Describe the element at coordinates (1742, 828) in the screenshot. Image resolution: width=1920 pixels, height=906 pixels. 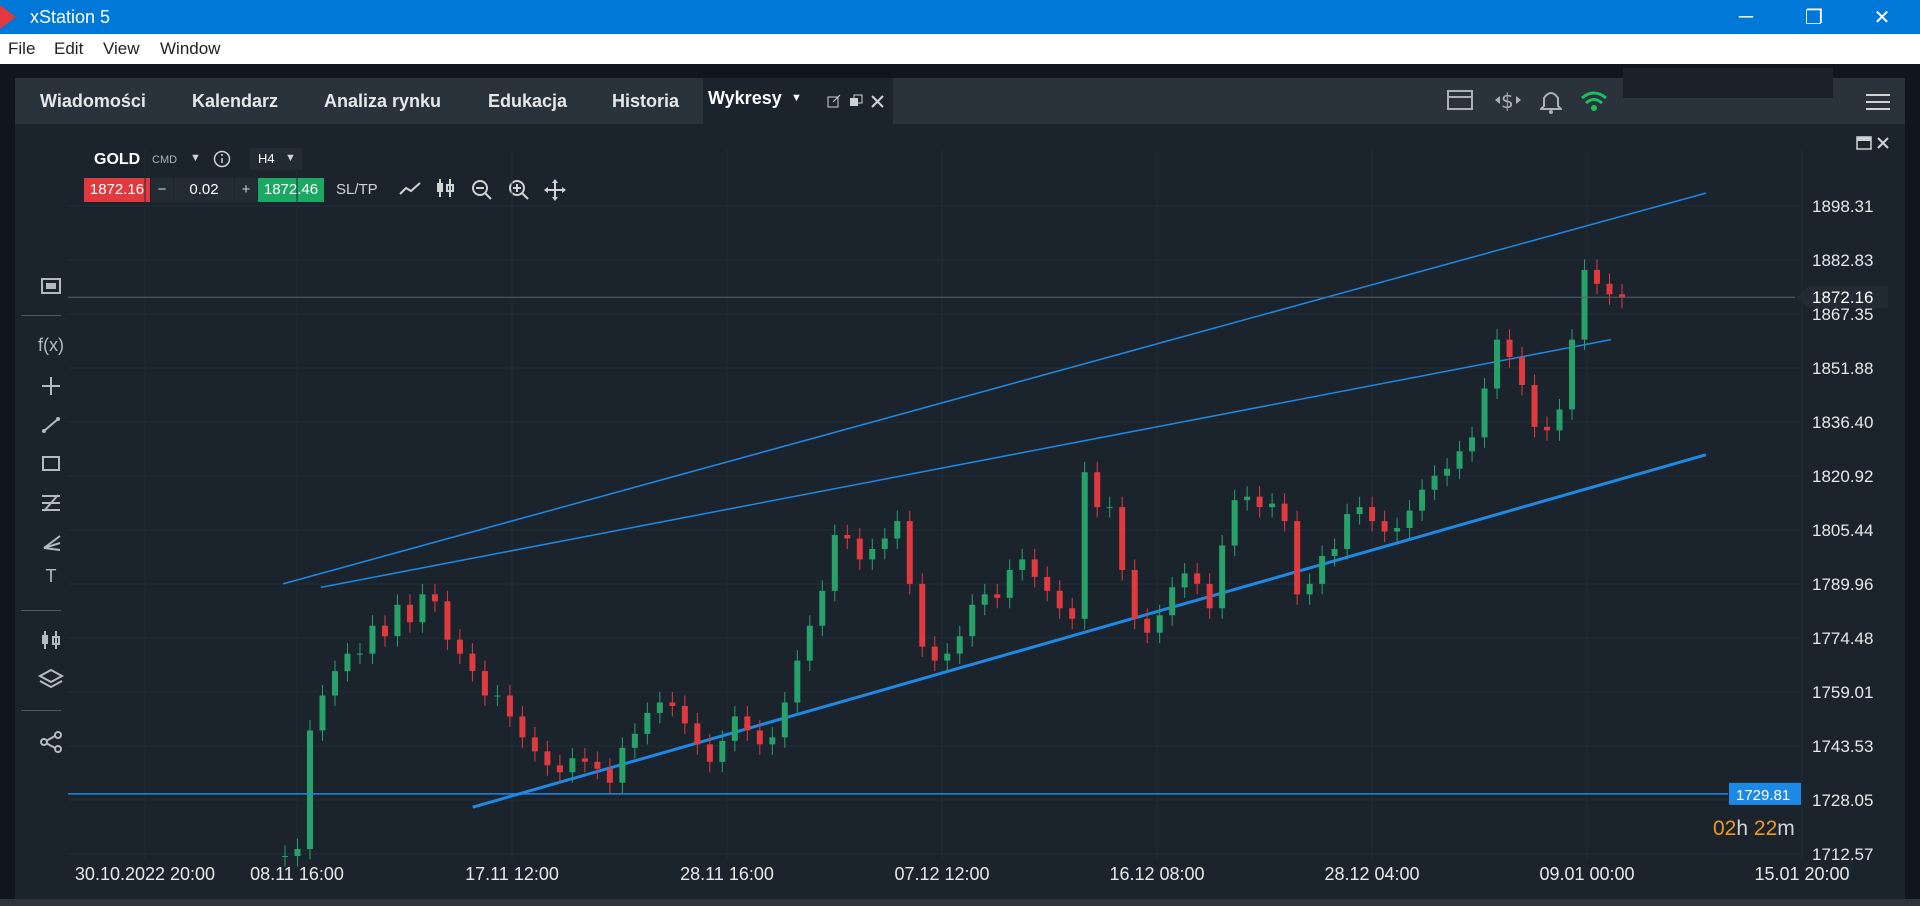
I see `timer-hours-unit: h` at that location.